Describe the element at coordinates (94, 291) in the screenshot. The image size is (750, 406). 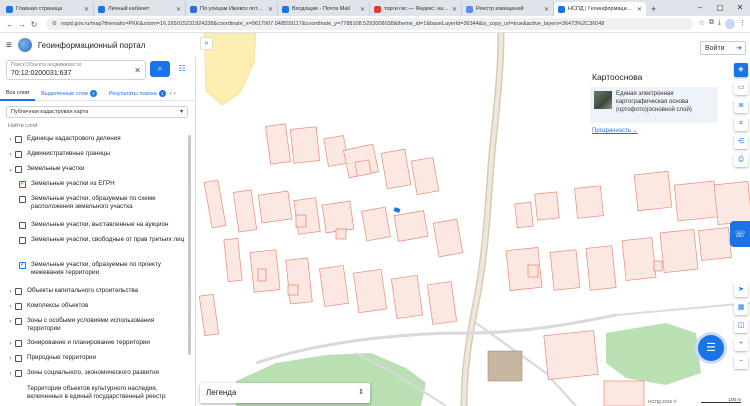
I see `layer-group: › Объекты капитального строительства` at that location.